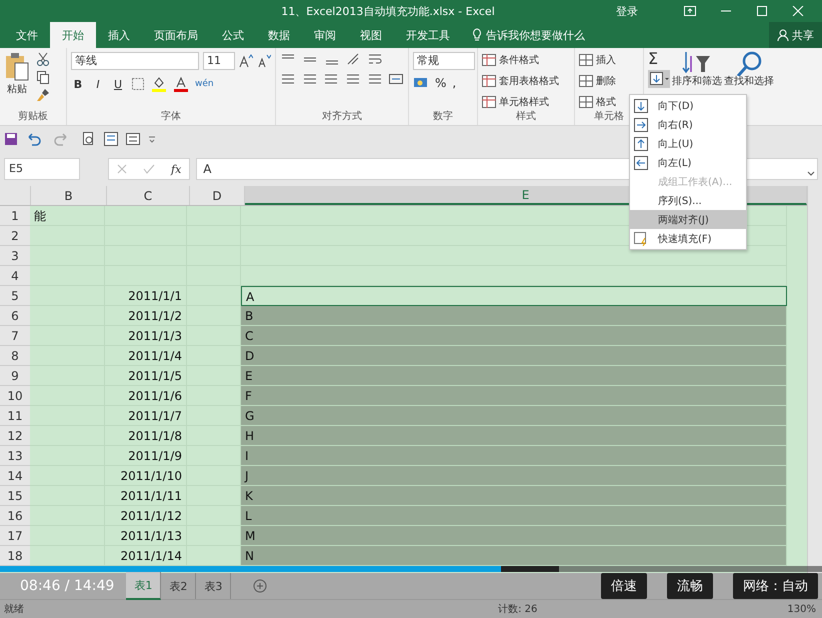  Describe the element at coordinates (15, 396) in the screenshot. I see `row-header: 10` at that location.